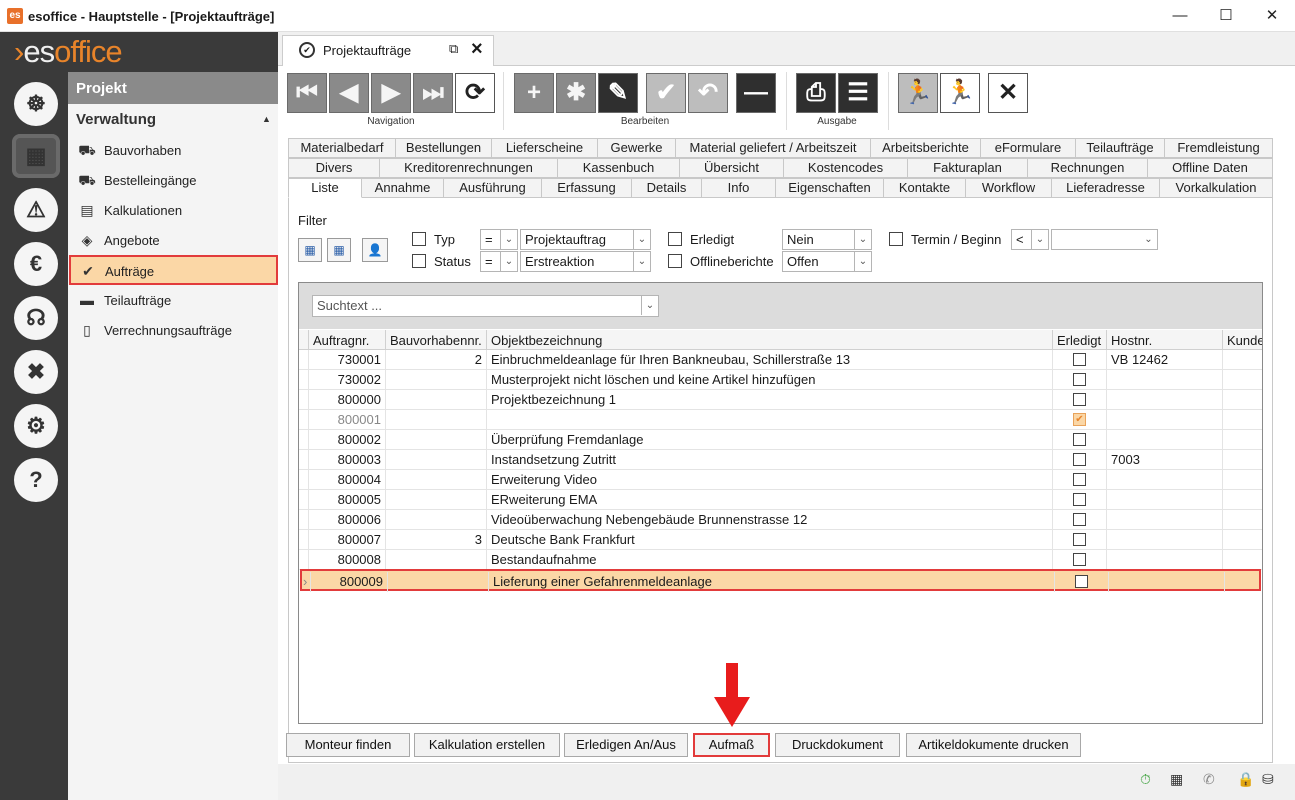 The image size is (1295, 800). I want to click on status-value-select: Erstreaktion ⌄, so click(585, 261).